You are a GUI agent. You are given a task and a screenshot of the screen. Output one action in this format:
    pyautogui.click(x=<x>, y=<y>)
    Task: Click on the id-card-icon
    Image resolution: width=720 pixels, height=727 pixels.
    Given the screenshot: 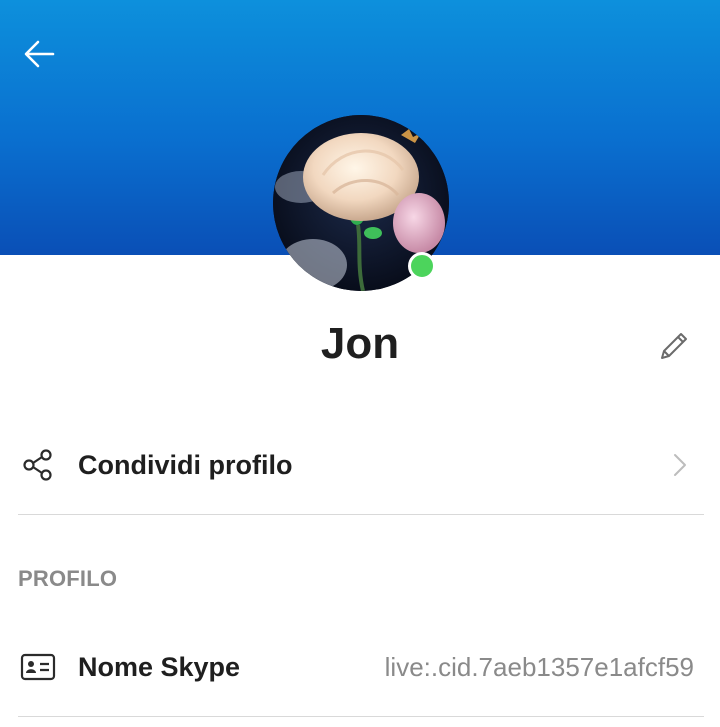 What is the action you would take?
    pyautogui.click(x=38, y=667)
    